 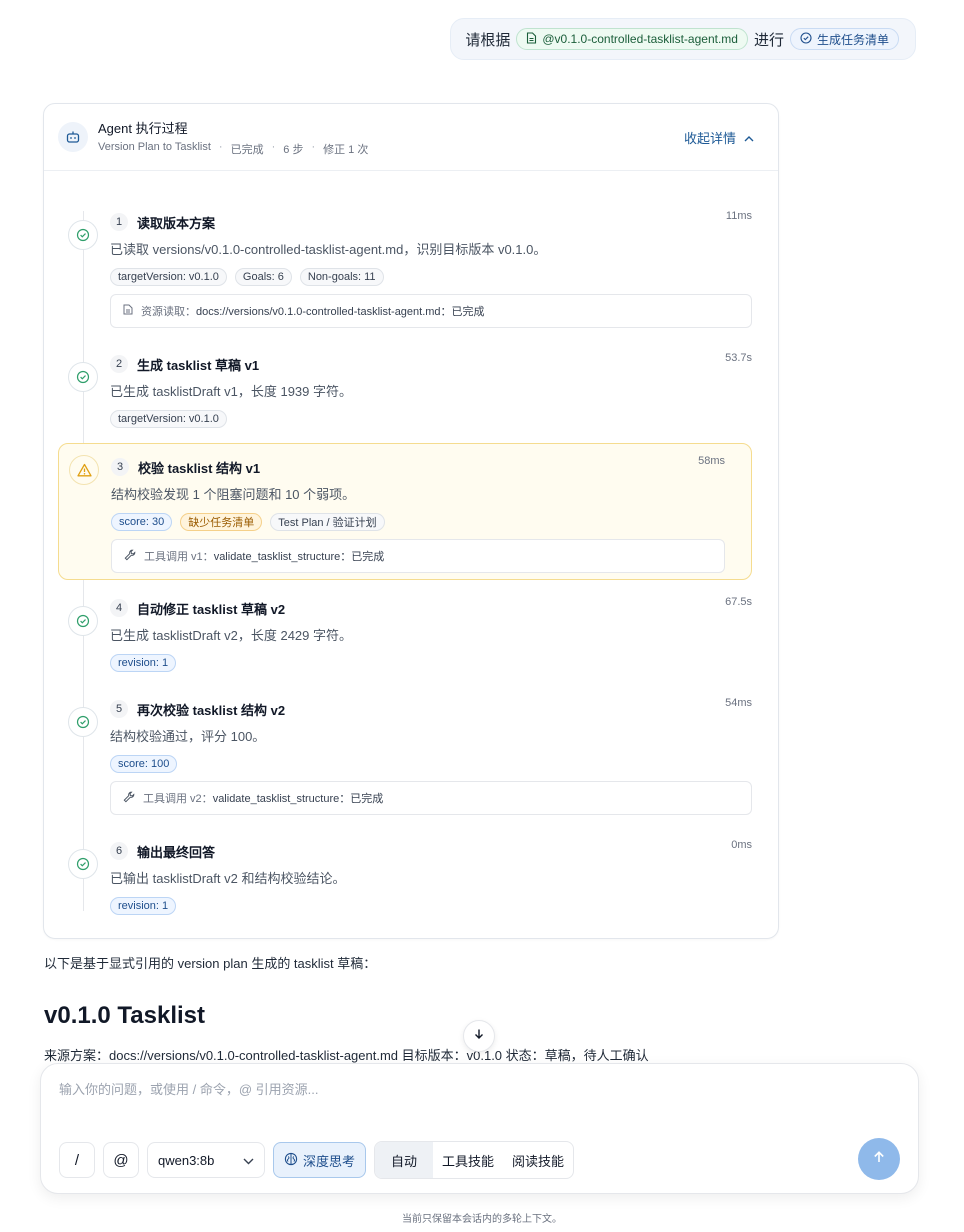 What do you see at coordinates (119, 608) in the screenshot?
I see `step-number: 4` at bounding box center [119, 608].